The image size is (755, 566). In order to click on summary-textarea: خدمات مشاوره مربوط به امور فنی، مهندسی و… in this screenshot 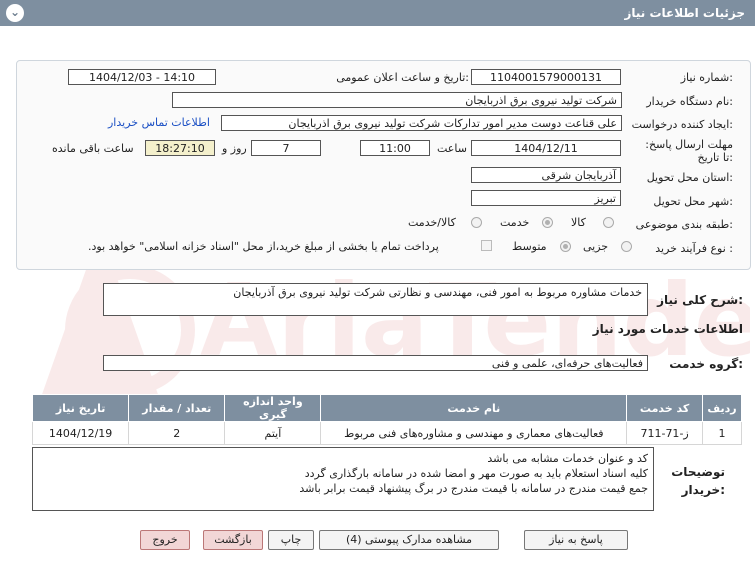, I will do `click(375, 299)`.